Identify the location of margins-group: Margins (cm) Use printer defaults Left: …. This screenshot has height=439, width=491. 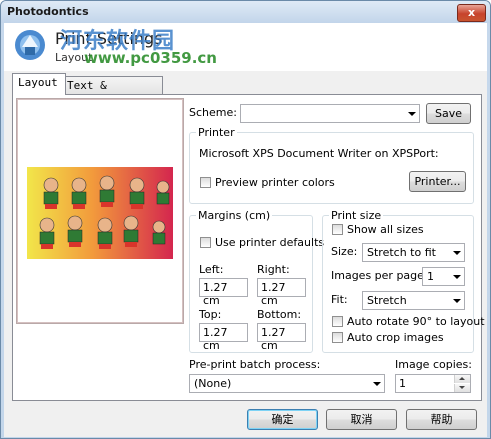
(256, 281).